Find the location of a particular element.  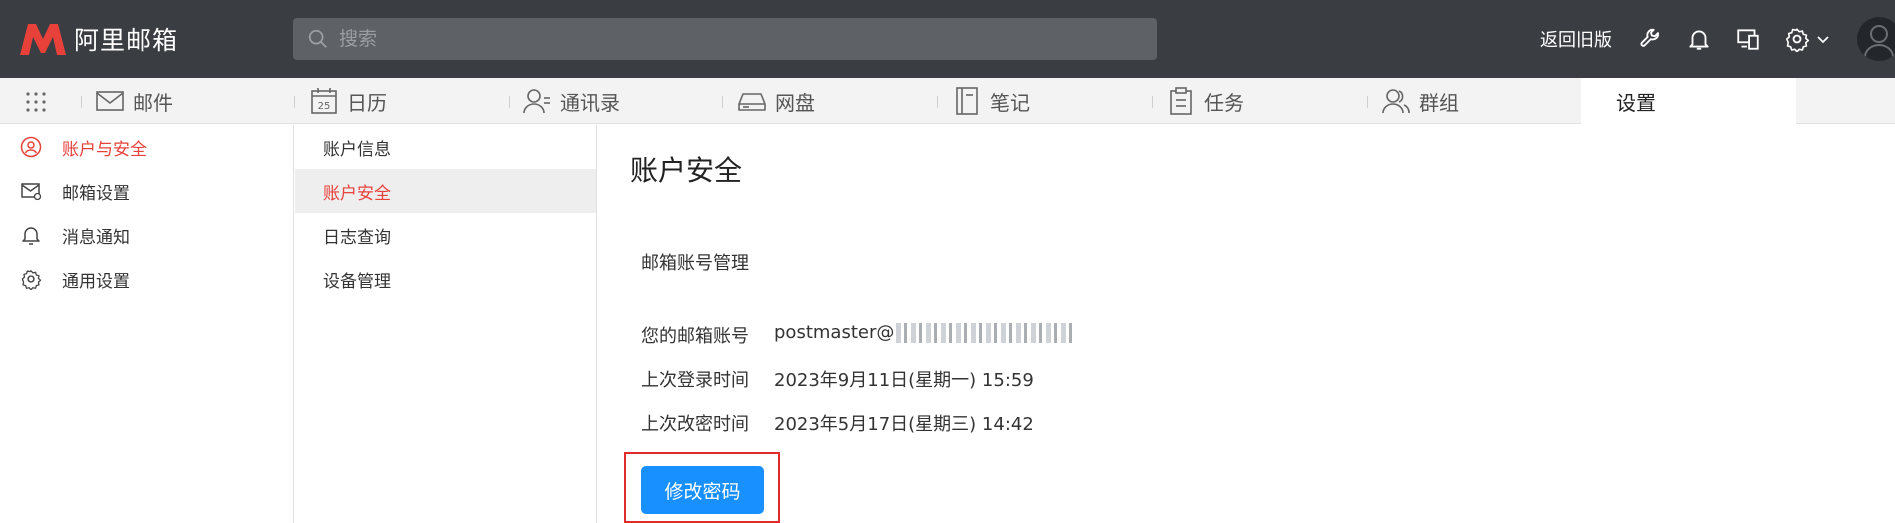

nav-notes-label: 笔记 is located at coordinates (1010, 102).